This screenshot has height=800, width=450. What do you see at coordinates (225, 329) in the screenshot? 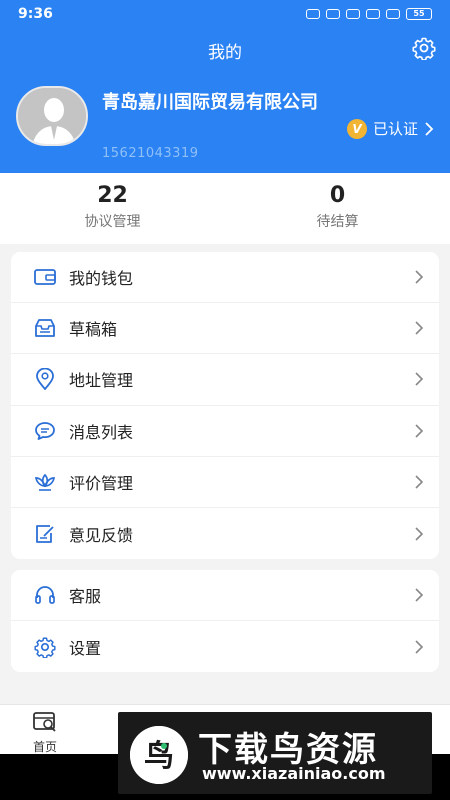
I see `menu-item-drafts: 草稿箱` at bounding box center [225, 329].